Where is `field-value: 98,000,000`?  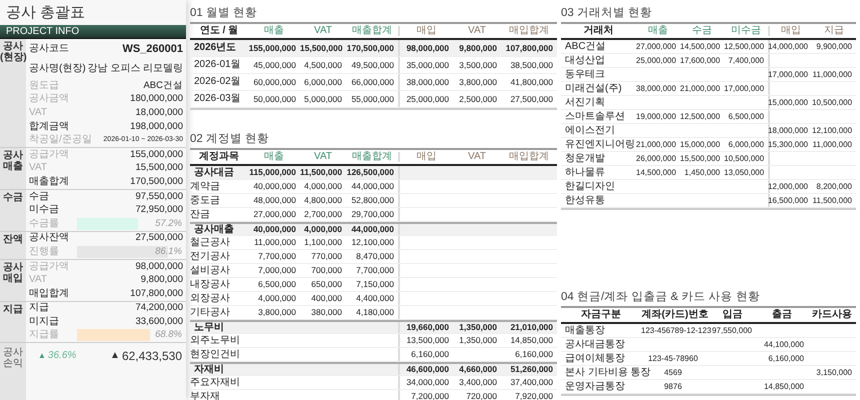 field-value: 98,000,000 is located at coordinates (158, 266).